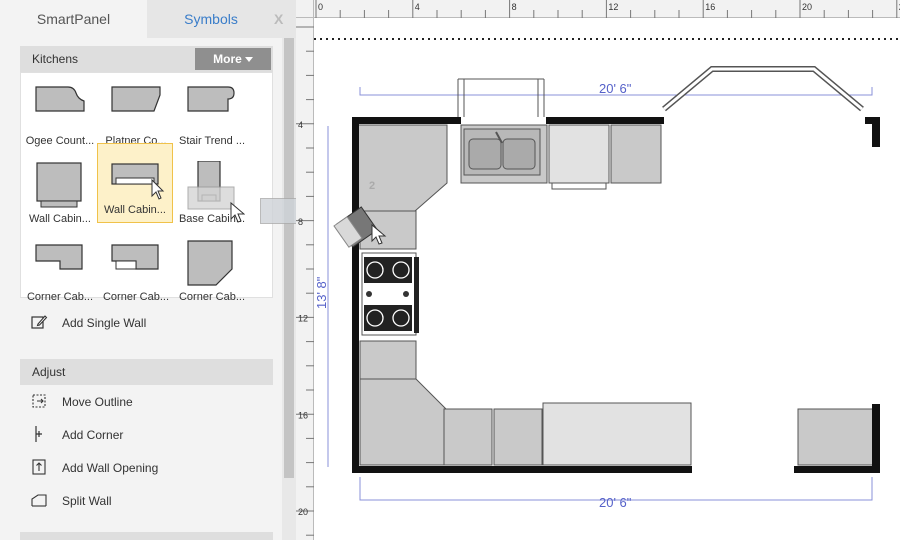  I want to click on adjust-section-header: Adjust, so click(146, 372).